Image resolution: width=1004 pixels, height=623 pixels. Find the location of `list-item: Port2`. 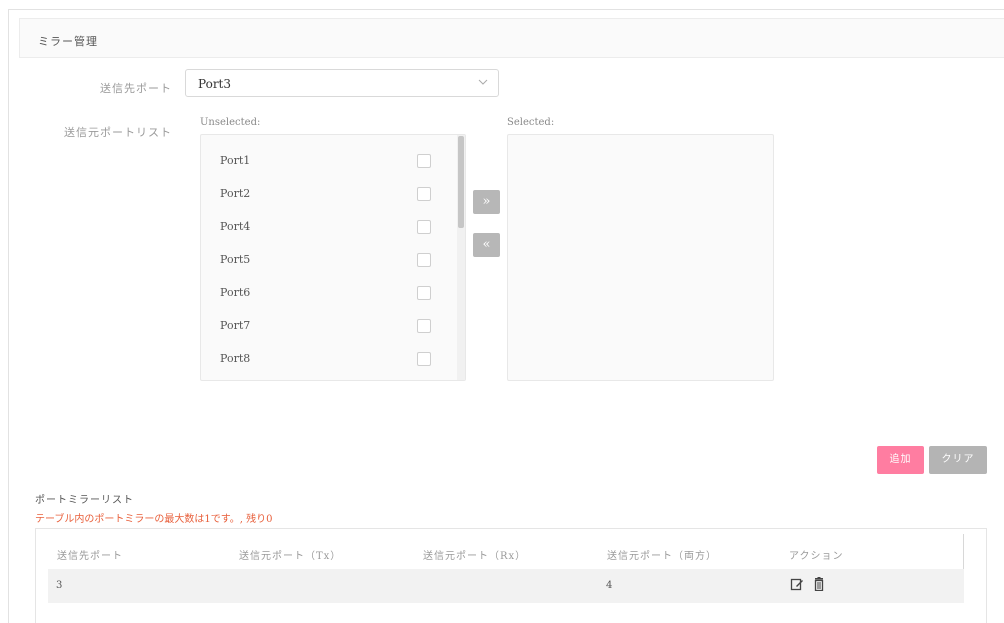

list-item: Port2 is located at coordinates (328, 195).